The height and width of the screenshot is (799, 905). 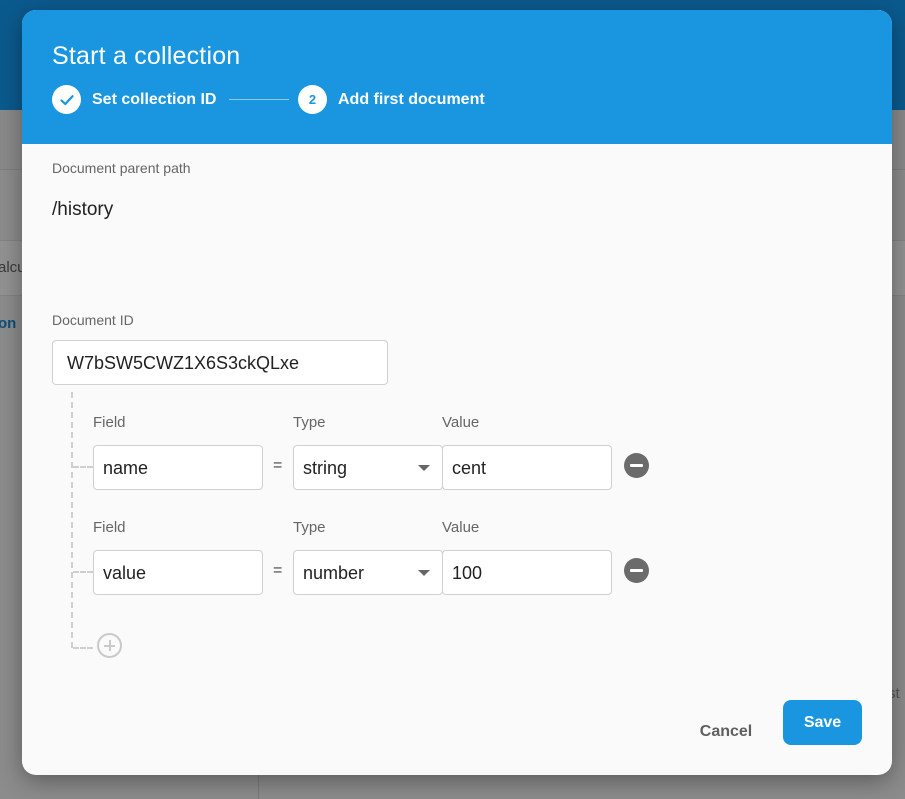 What do you see at coordinates (325, 468) in the screenshot?
I see `type-select-value: string` at bounding box center [325, 468].